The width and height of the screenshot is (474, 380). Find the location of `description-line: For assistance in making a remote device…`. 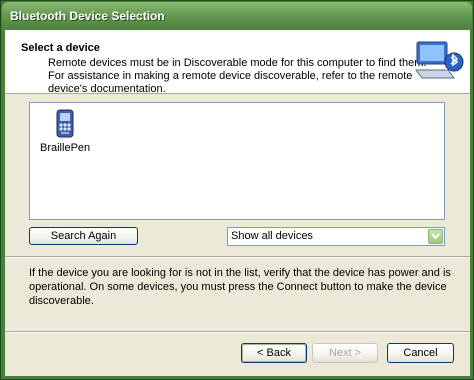

description-line: For assistance in making a remote device… is located at coordinates (230, 76).